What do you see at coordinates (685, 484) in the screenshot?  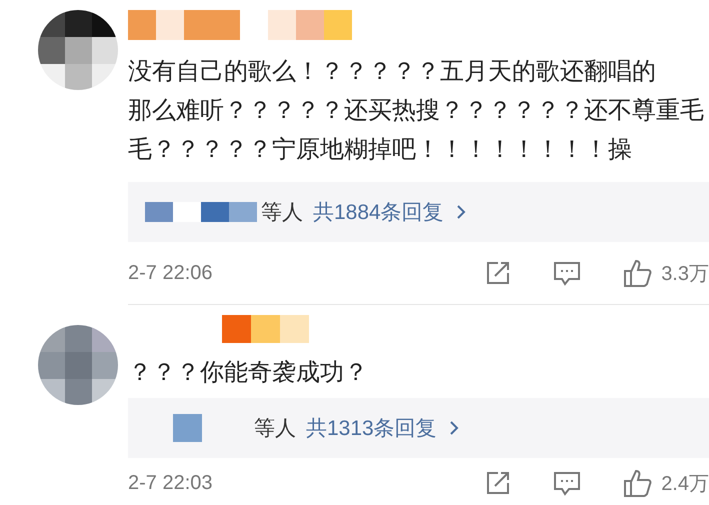 I see `like-count: 2.4万` at bounding box center [685, 484].